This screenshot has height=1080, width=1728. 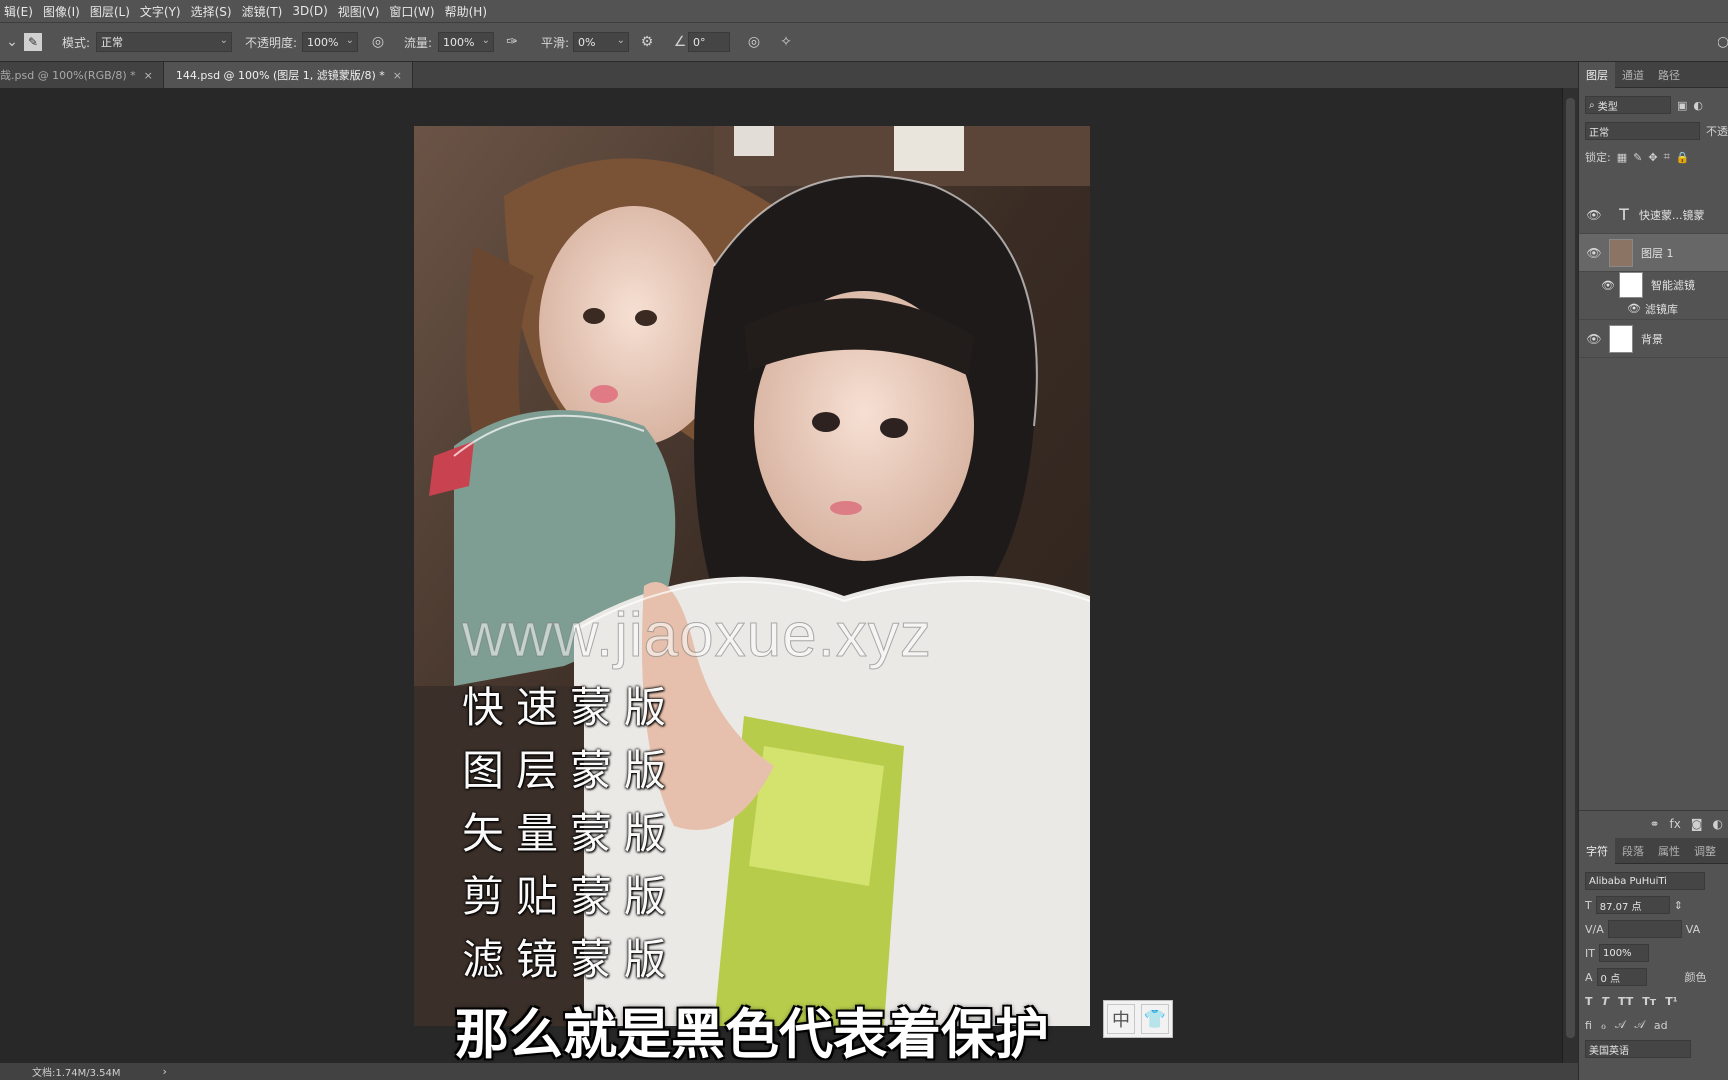 What do you see at coordinates (1622, 157) in the screenshot?
I see `lock-transparency-icon: ▦` at bounding box center [1622, 157].